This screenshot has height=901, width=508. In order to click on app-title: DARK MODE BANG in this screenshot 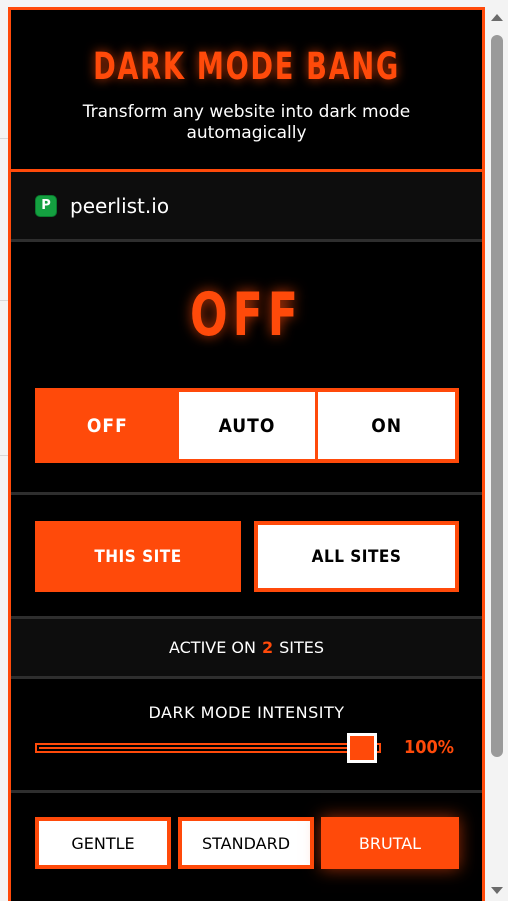, I will do `click(246, 66)`.